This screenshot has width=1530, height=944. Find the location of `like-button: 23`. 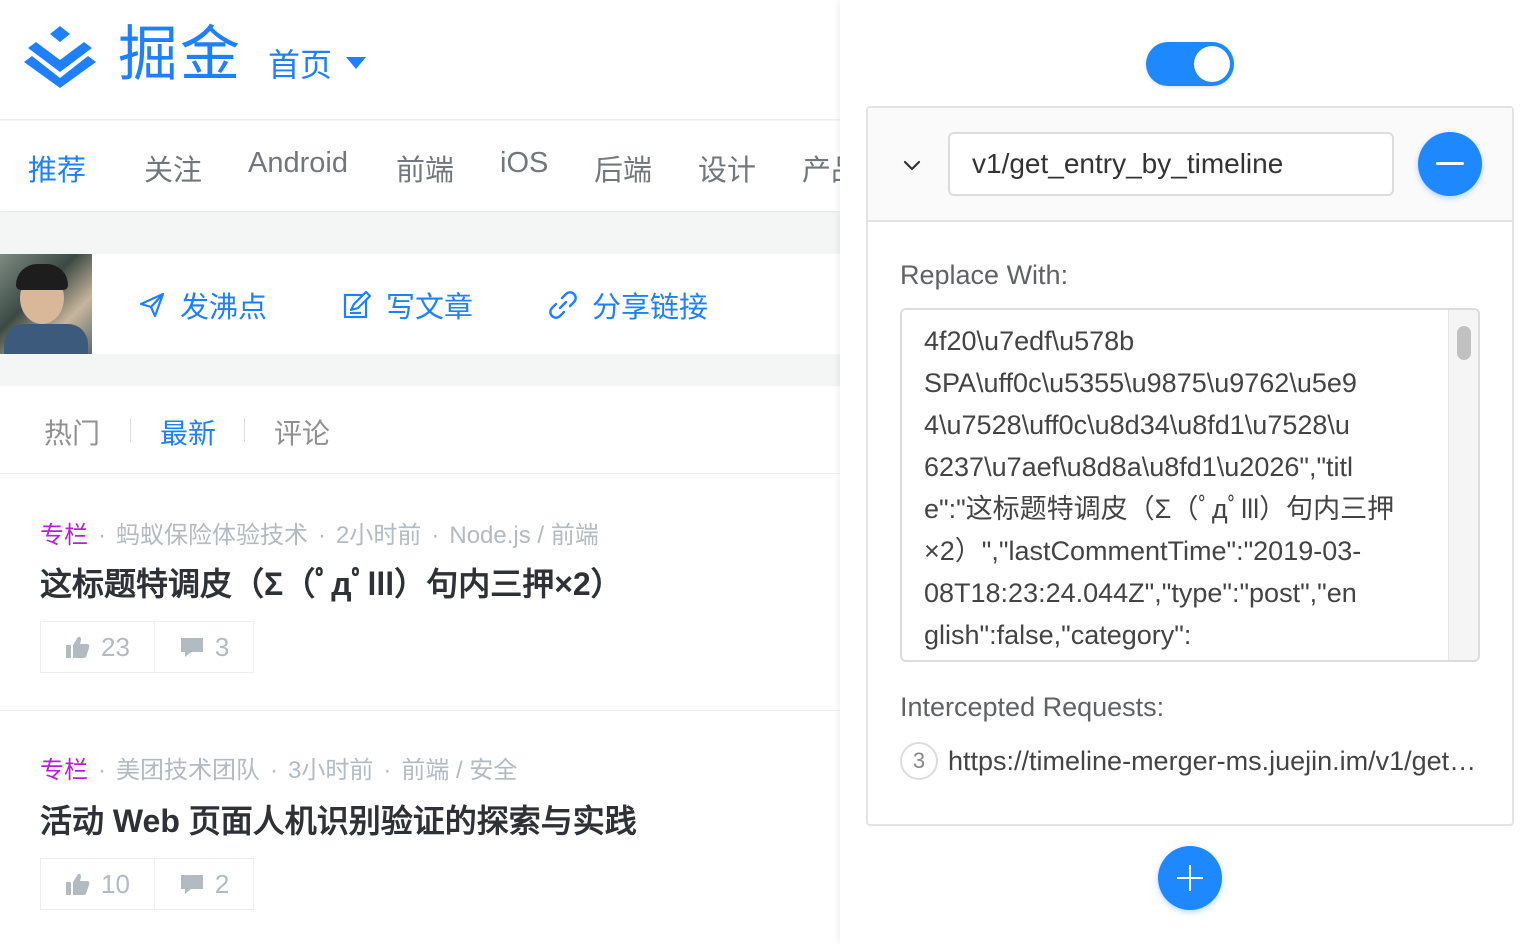

like-button: 23 is located at coordinates (97, 647).